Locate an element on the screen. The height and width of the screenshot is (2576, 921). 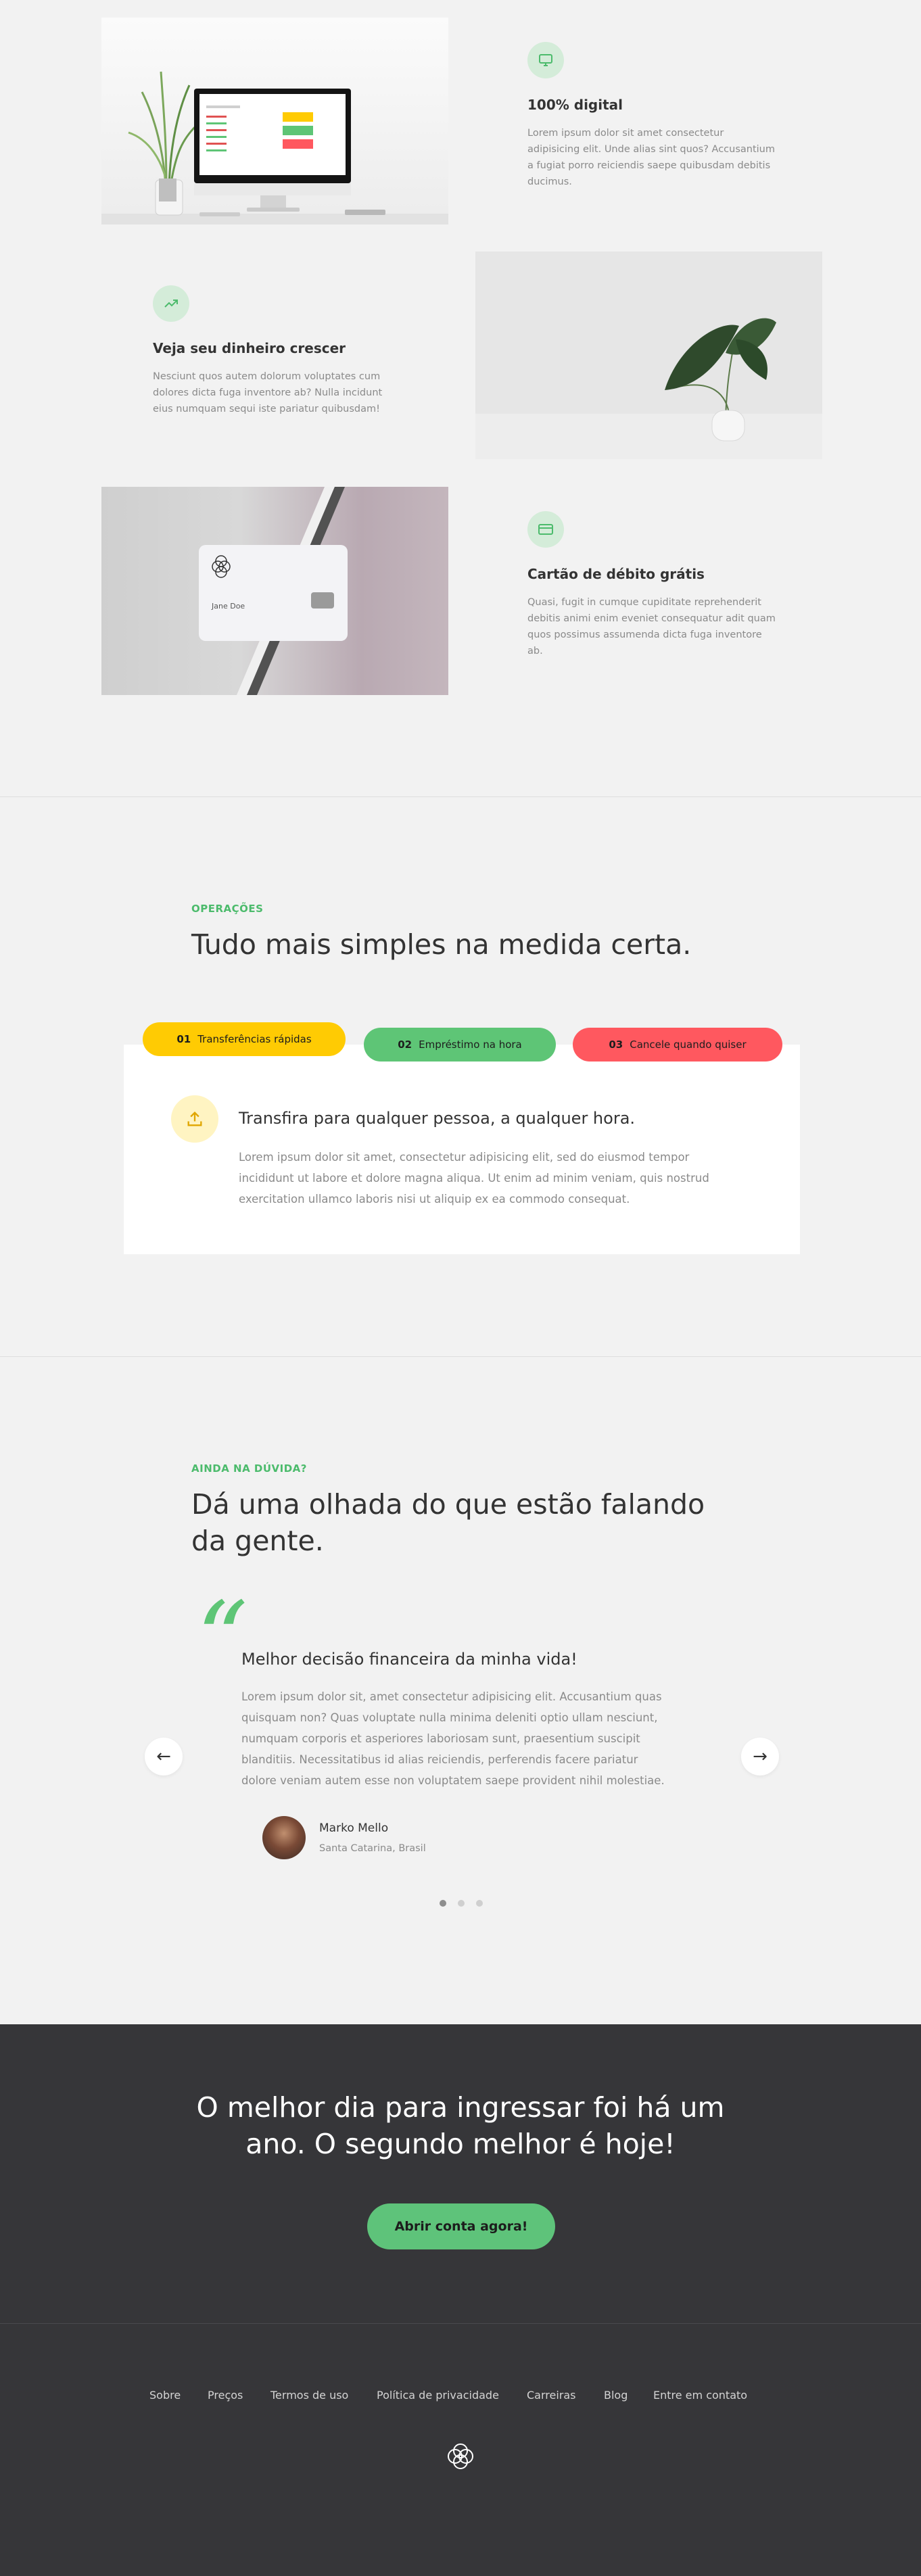
feature-title: Veja seu dinheiro crescer is located at coordinates (249, 348).